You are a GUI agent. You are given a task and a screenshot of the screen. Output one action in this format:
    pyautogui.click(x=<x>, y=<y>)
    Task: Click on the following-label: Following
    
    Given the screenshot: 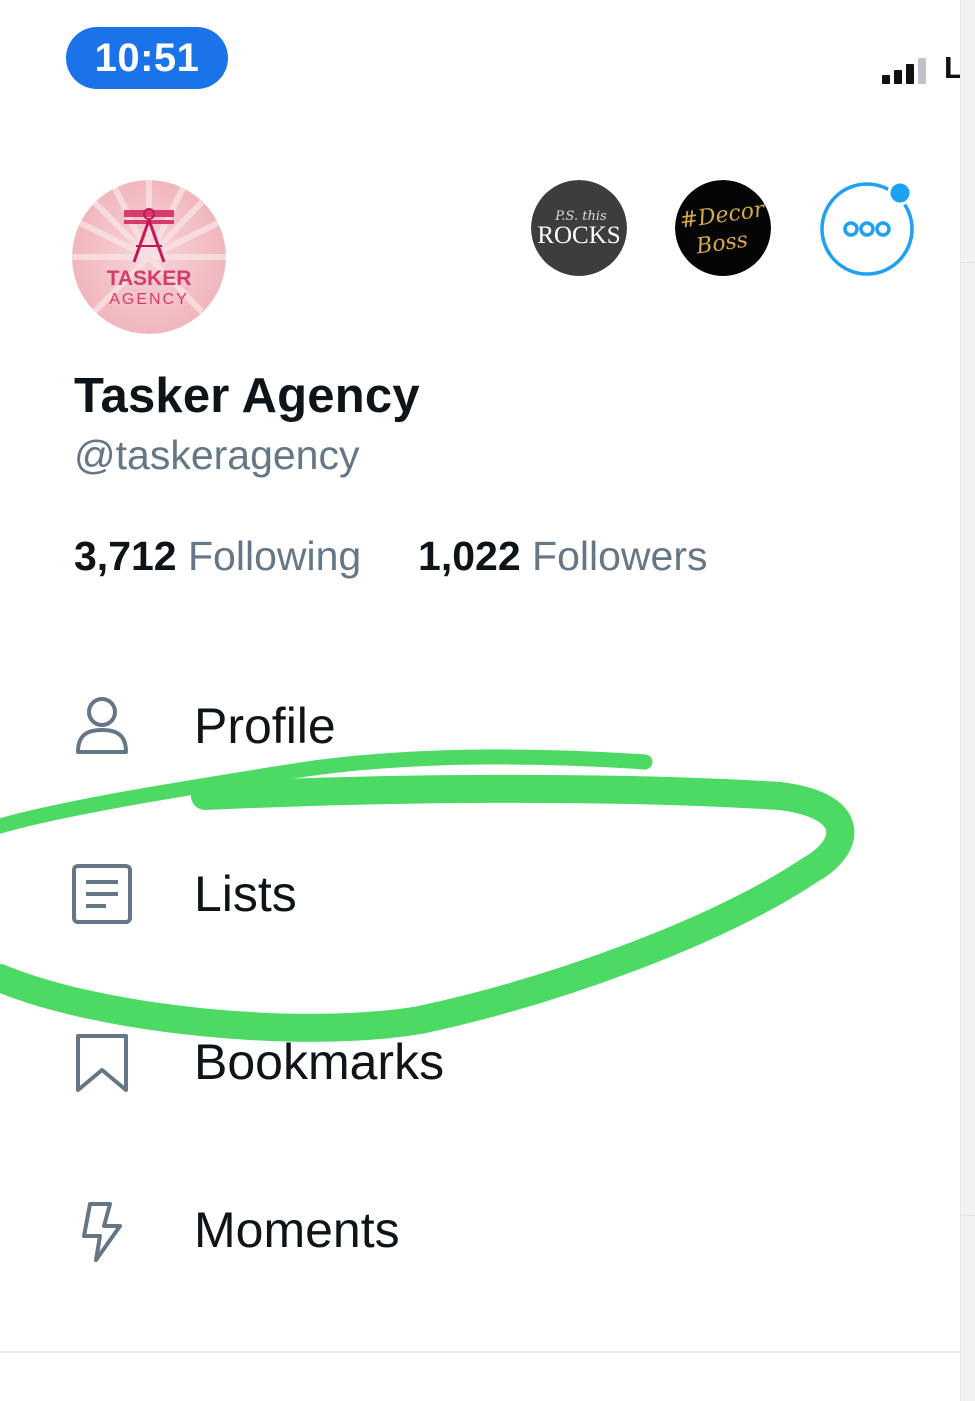 What is the action you would take?
    pyautogui.click(x=275, y=556)
    